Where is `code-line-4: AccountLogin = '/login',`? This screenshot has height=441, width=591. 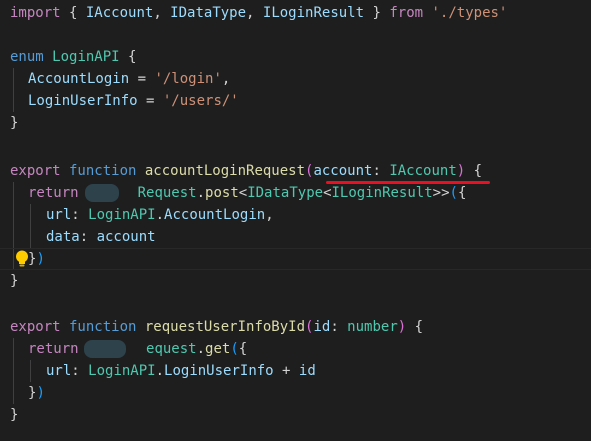 code-line-4: AccountLogin = '/login', is located at coordinates (129, 79).